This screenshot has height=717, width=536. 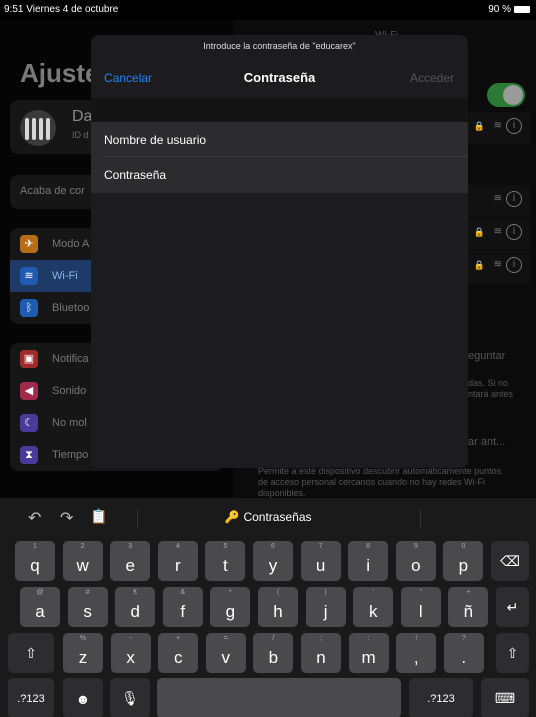 I want to click on key-secondary-label: 8, so click(x=368, y=546).